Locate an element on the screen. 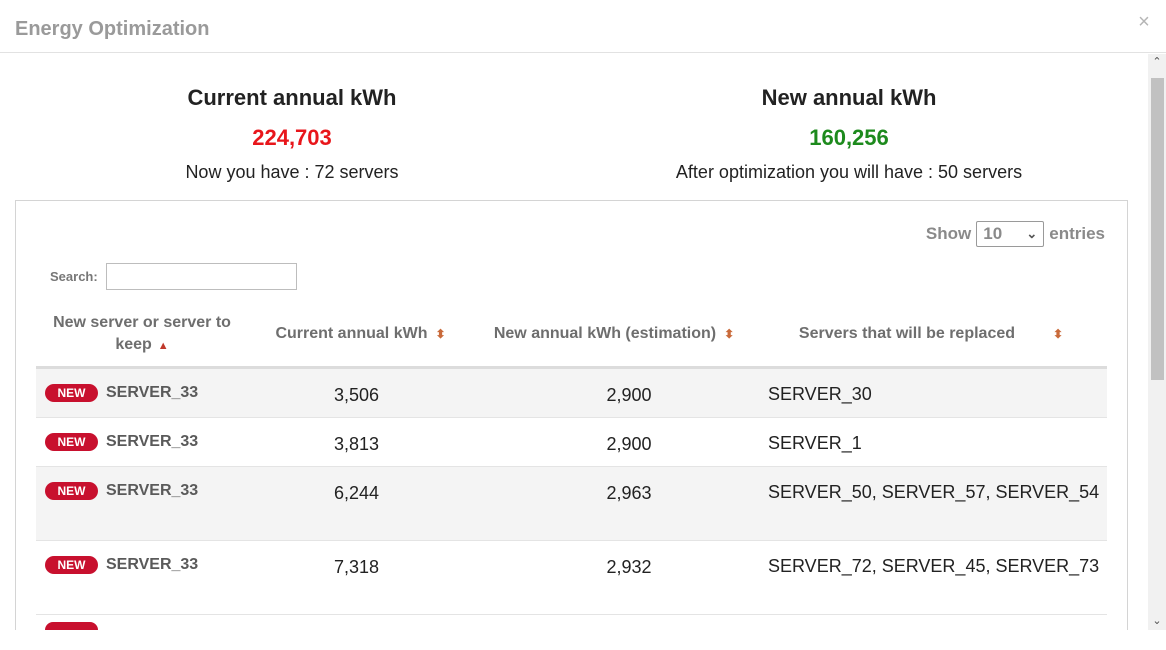  close-icon: × is located at coordinates (1144, 22).